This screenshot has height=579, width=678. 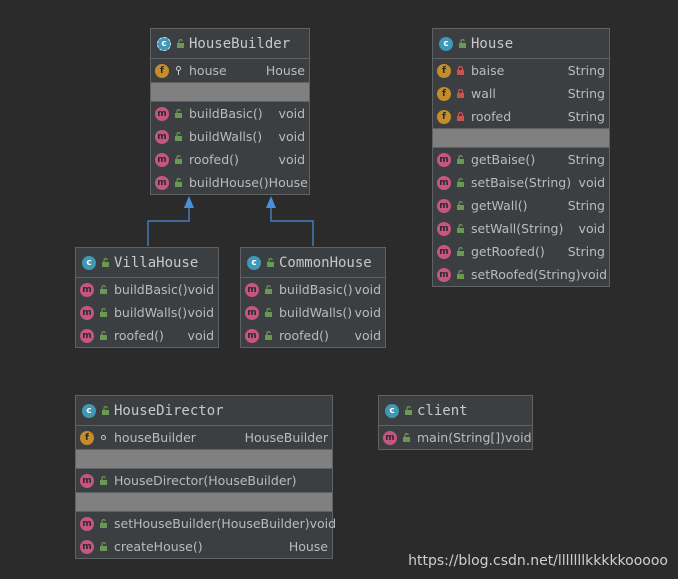 What do you see at coordinates (158, 546) in the screenshot?
I see `method-name: createHouse()` at bounding box center [158, 546].